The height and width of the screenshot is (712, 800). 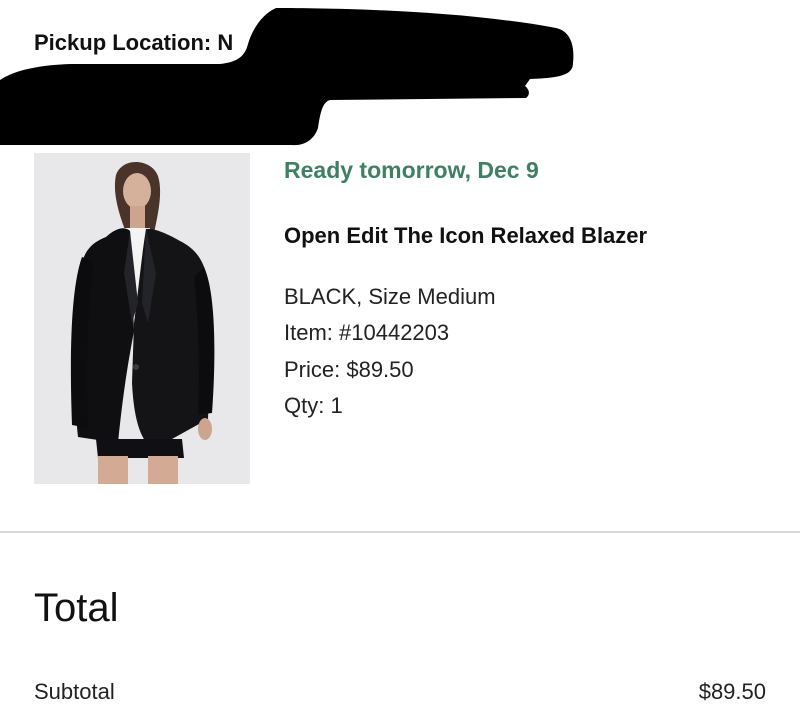 I want to click on pickup-ready-date: Ready tomorrow, Dec 9, so click(x=411, y=170).